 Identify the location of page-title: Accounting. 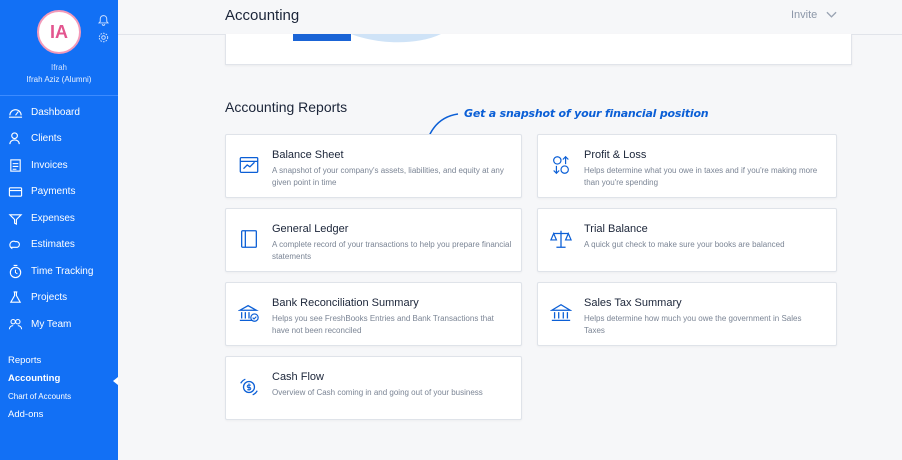
(262, 15).